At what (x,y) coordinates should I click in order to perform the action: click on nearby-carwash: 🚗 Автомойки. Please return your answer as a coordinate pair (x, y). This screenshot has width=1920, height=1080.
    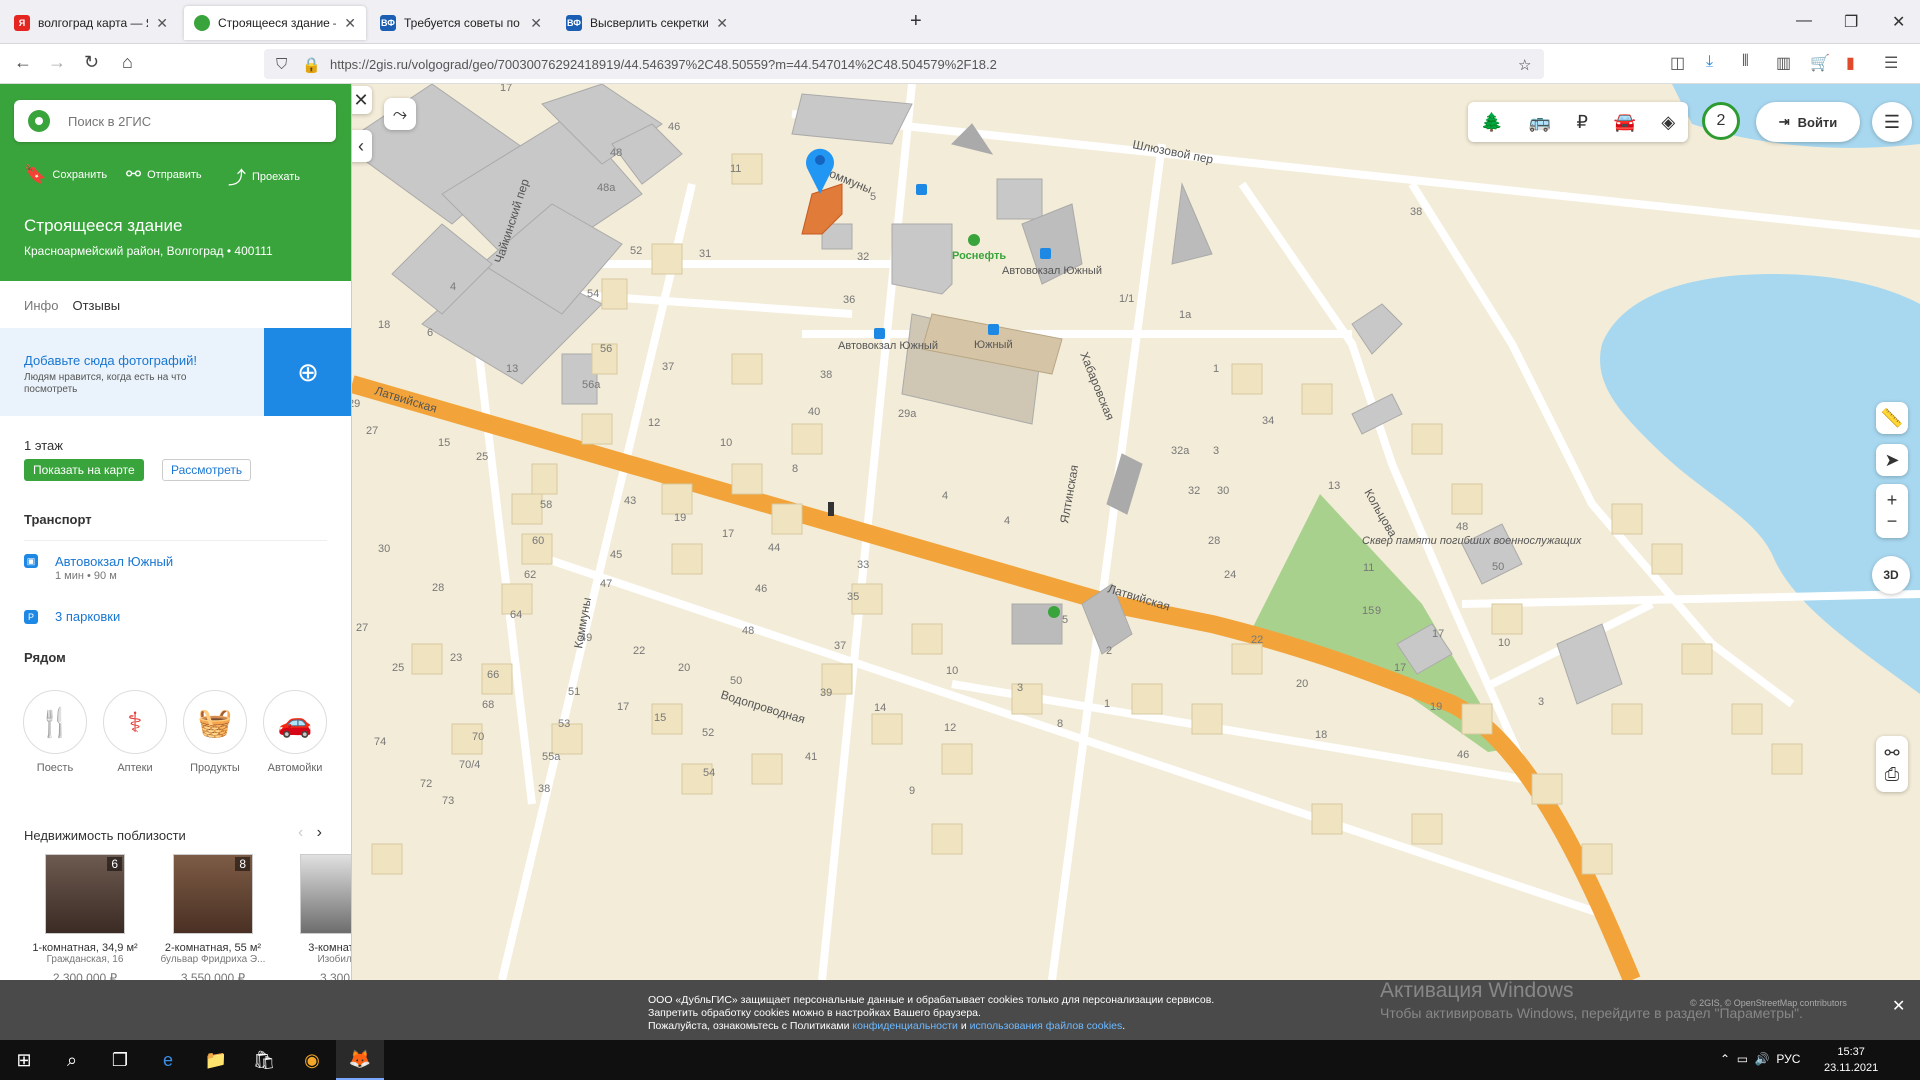
    Looking at the image, I should click on (295, 732).